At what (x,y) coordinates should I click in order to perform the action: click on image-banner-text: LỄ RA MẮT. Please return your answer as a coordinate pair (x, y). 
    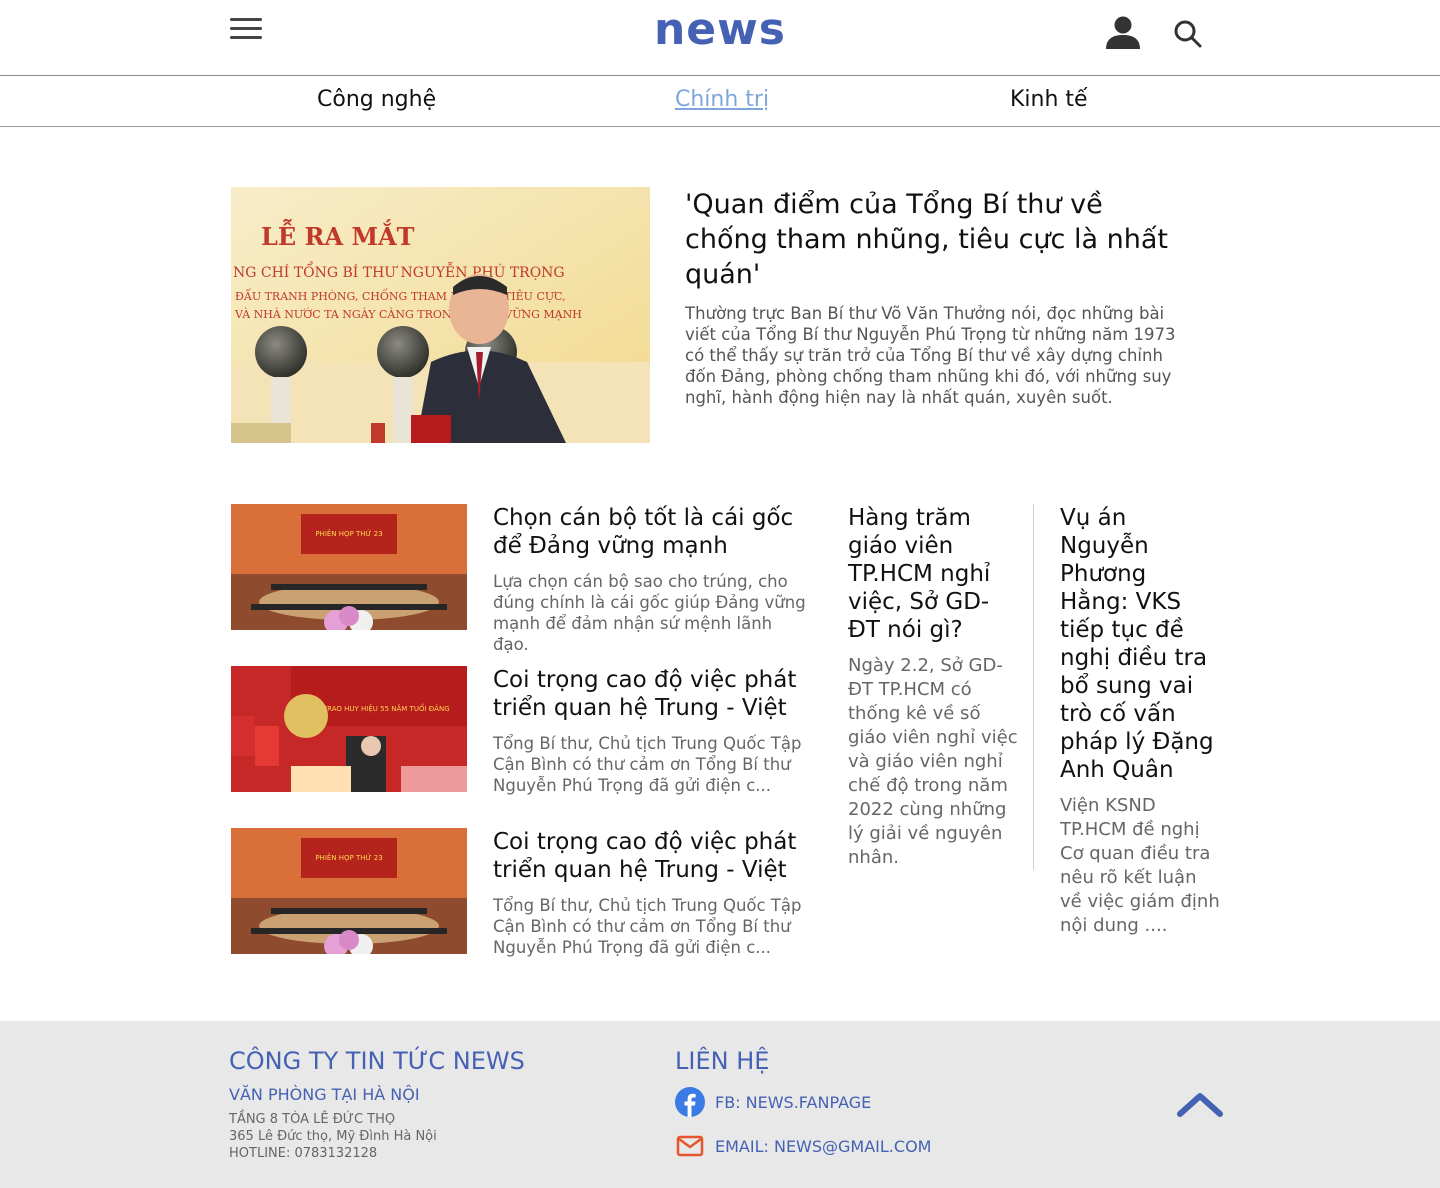
    Looking at the image, I should click on (338, 235).